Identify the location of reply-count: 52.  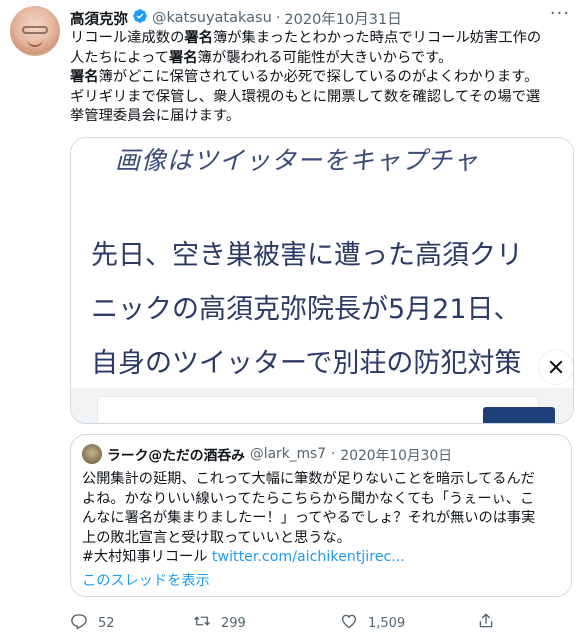
(106, 623).